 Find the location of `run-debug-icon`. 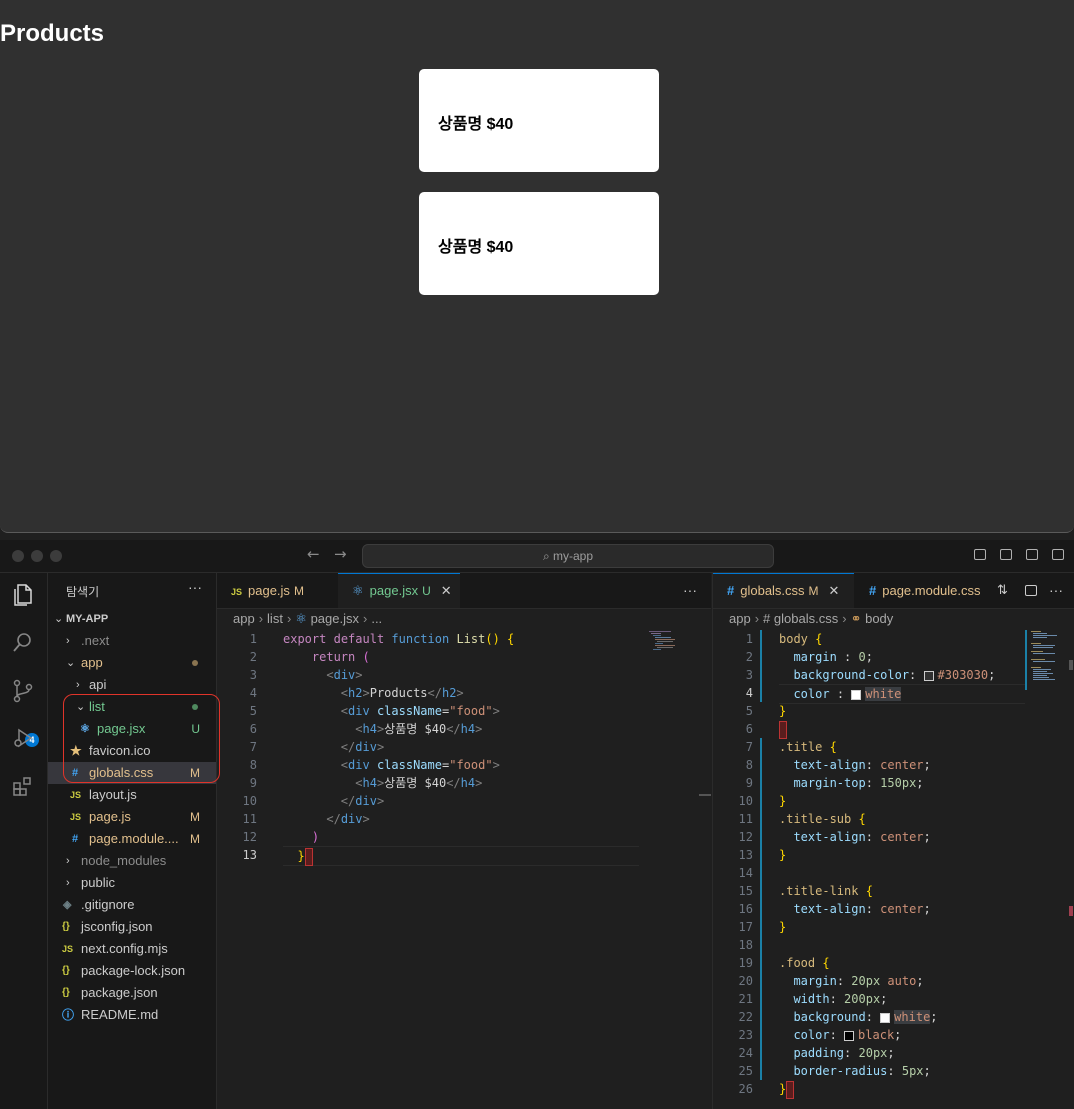

run-debug-icon is located at coordinates (23, 740).